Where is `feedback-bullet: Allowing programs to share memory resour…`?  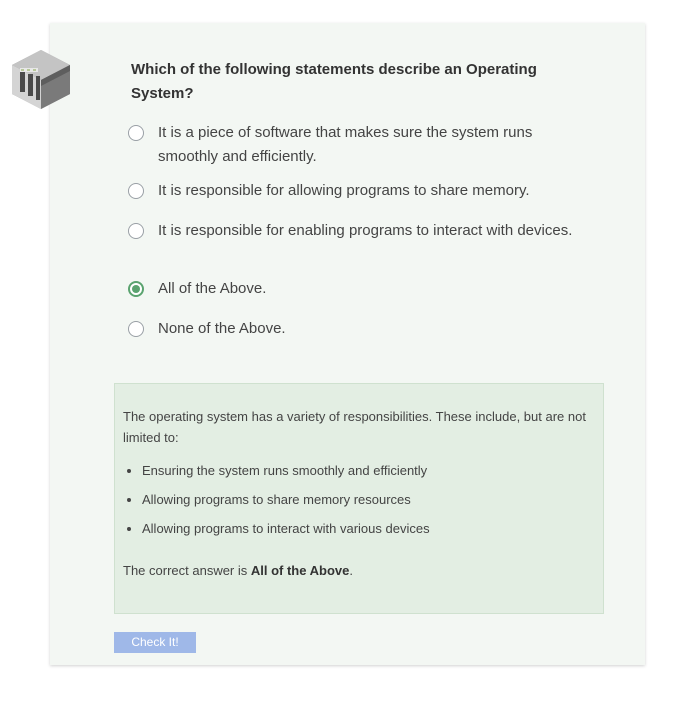
feedback-bullet: Allowing programs to share memory resour… is located at coordinates (368, 500).